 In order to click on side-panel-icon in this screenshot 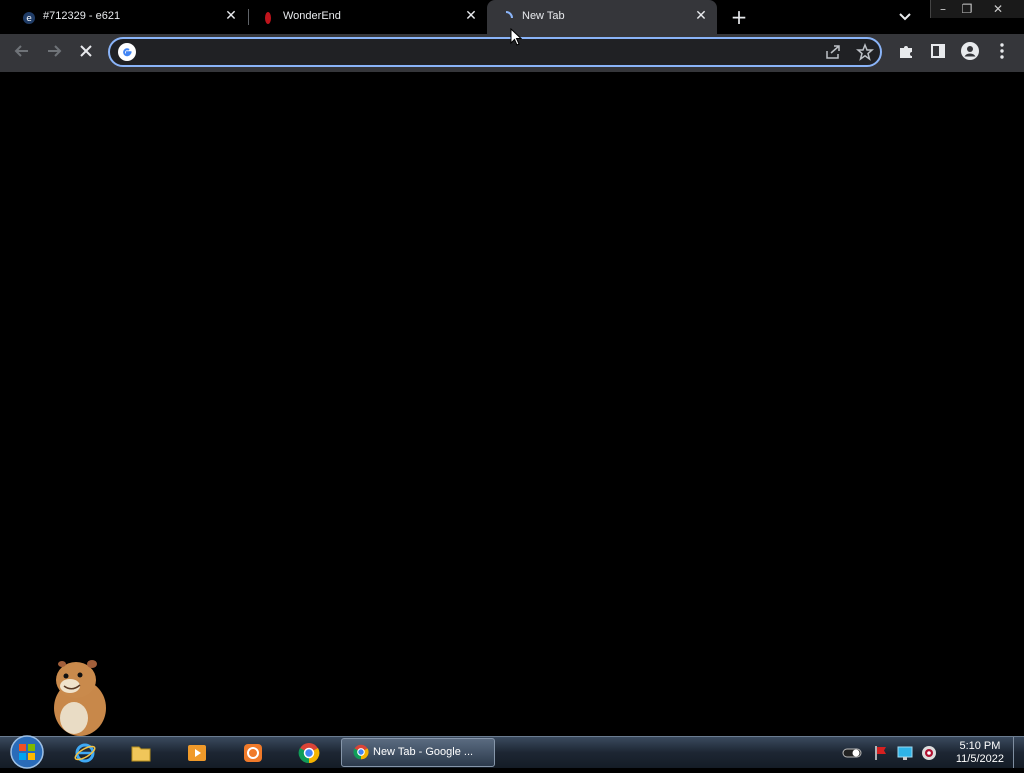, I will do `click(938, 53)`.